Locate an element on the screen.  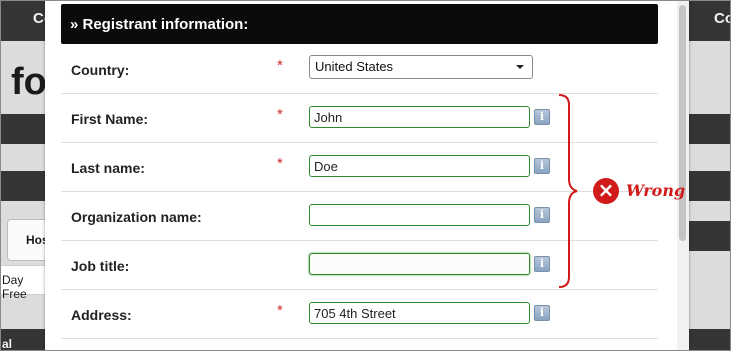
address-field is located at coordinates (419, 313).